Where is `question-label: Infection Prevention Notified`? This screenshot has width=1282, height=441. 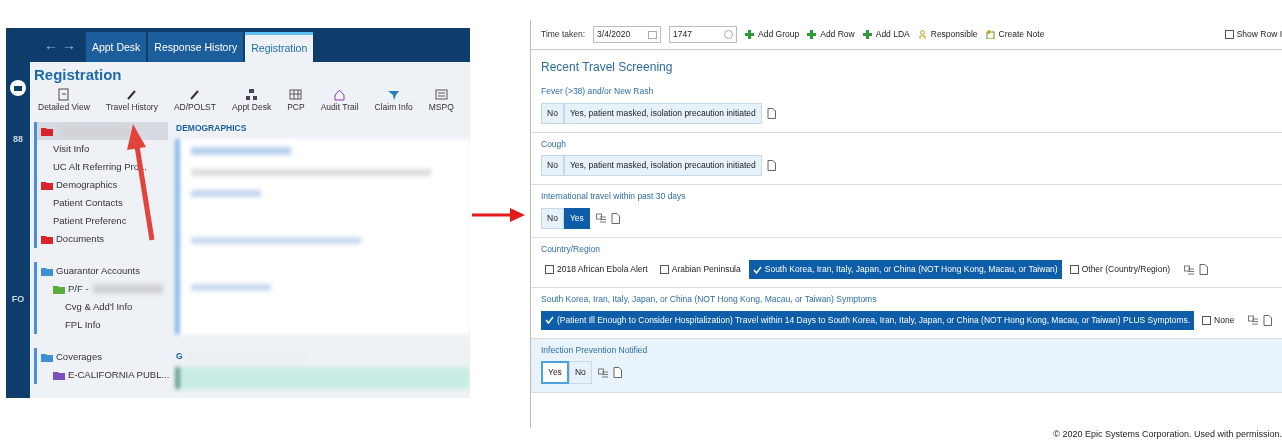 question-label: Infection Prevention Notified is located at coordinates (595, 350).